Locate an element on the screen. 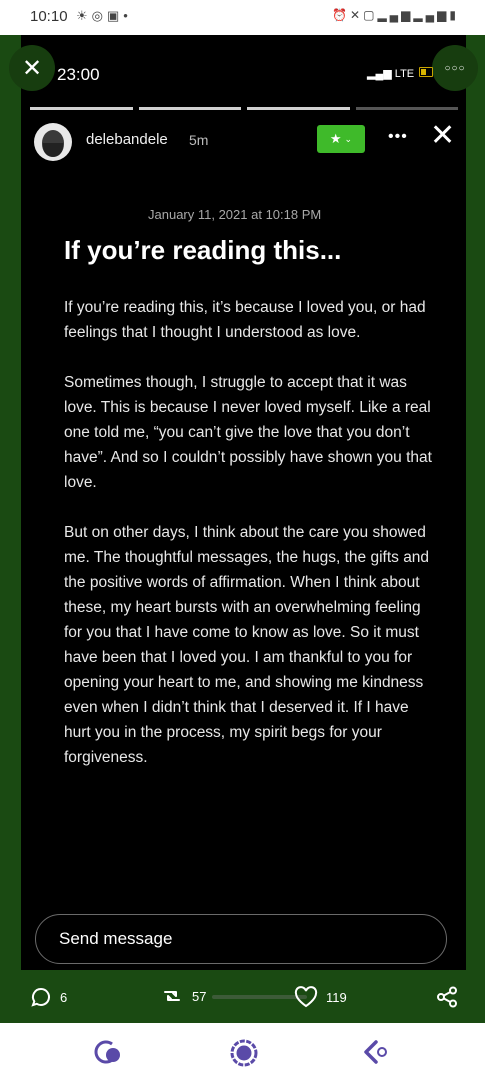 This screenshot has height=1080, width=485. system-icons: ⏰✕▢▂▄▆▂▄▆▮ is located at coordinates (395, 15).